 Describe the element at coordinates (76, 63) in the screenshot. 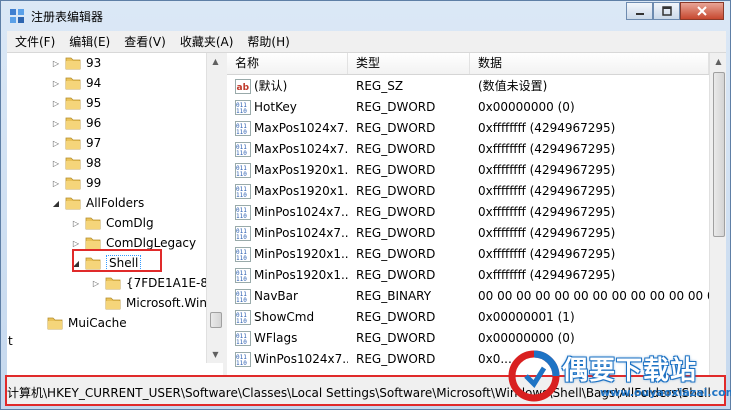

I see `tree-item: ▷ 93` at that location.